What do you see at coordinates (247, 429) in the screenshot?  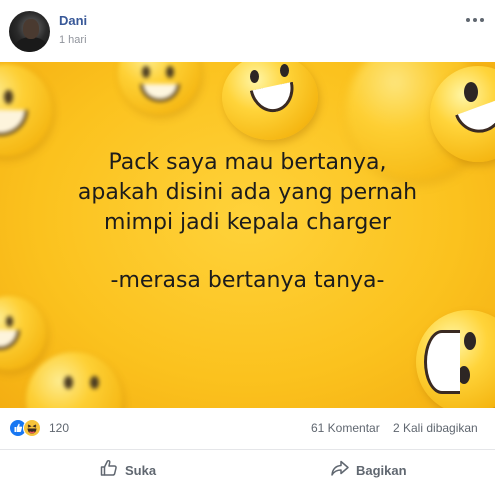 I see `post-stats: 120 61 Komentar 2 Kali dibagikan` at bounding box center [247, 429].